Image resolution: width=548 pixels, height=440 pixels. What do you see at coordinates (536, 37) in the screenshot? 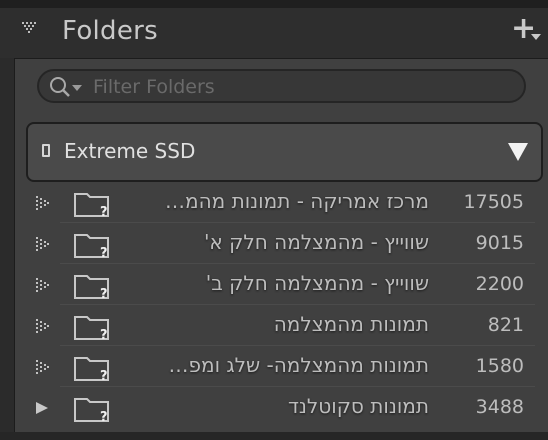
I see `add-menu-caret-icon` at bounding box center [536, 37].